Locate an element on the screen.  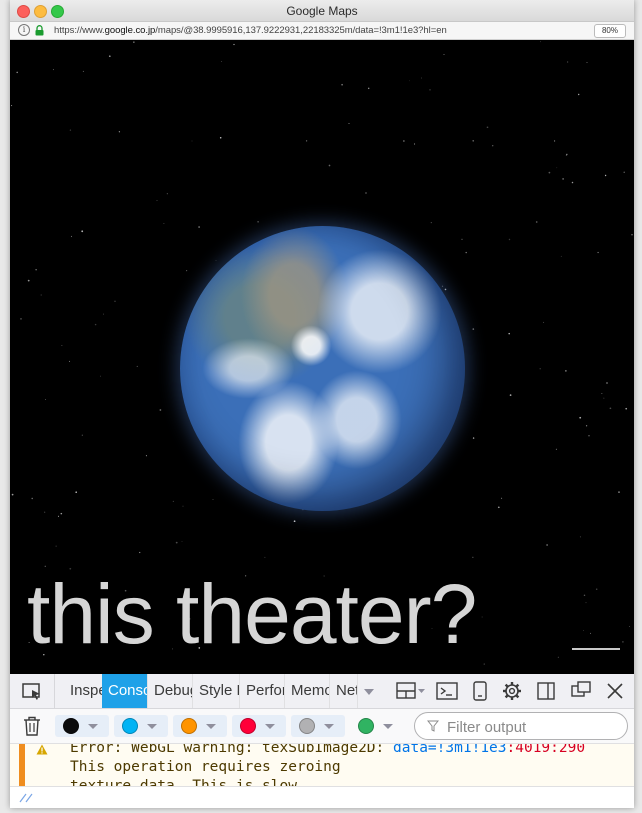
close-devtools-icon is located at coordinates (615, 691).